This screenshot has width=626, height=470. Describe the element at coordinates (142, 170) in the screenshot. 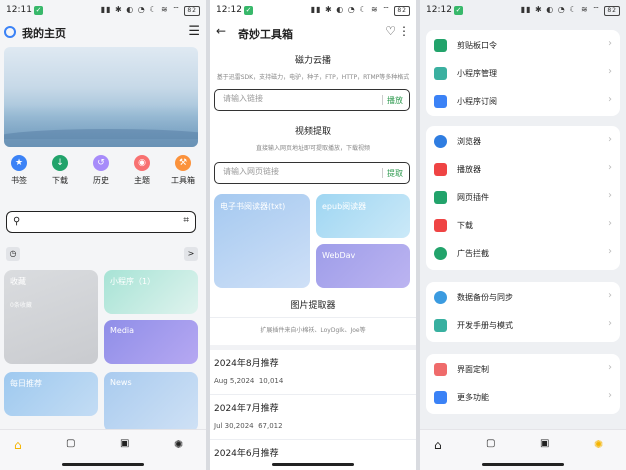

I see `quick-theme: ◉ 主题` at that location.